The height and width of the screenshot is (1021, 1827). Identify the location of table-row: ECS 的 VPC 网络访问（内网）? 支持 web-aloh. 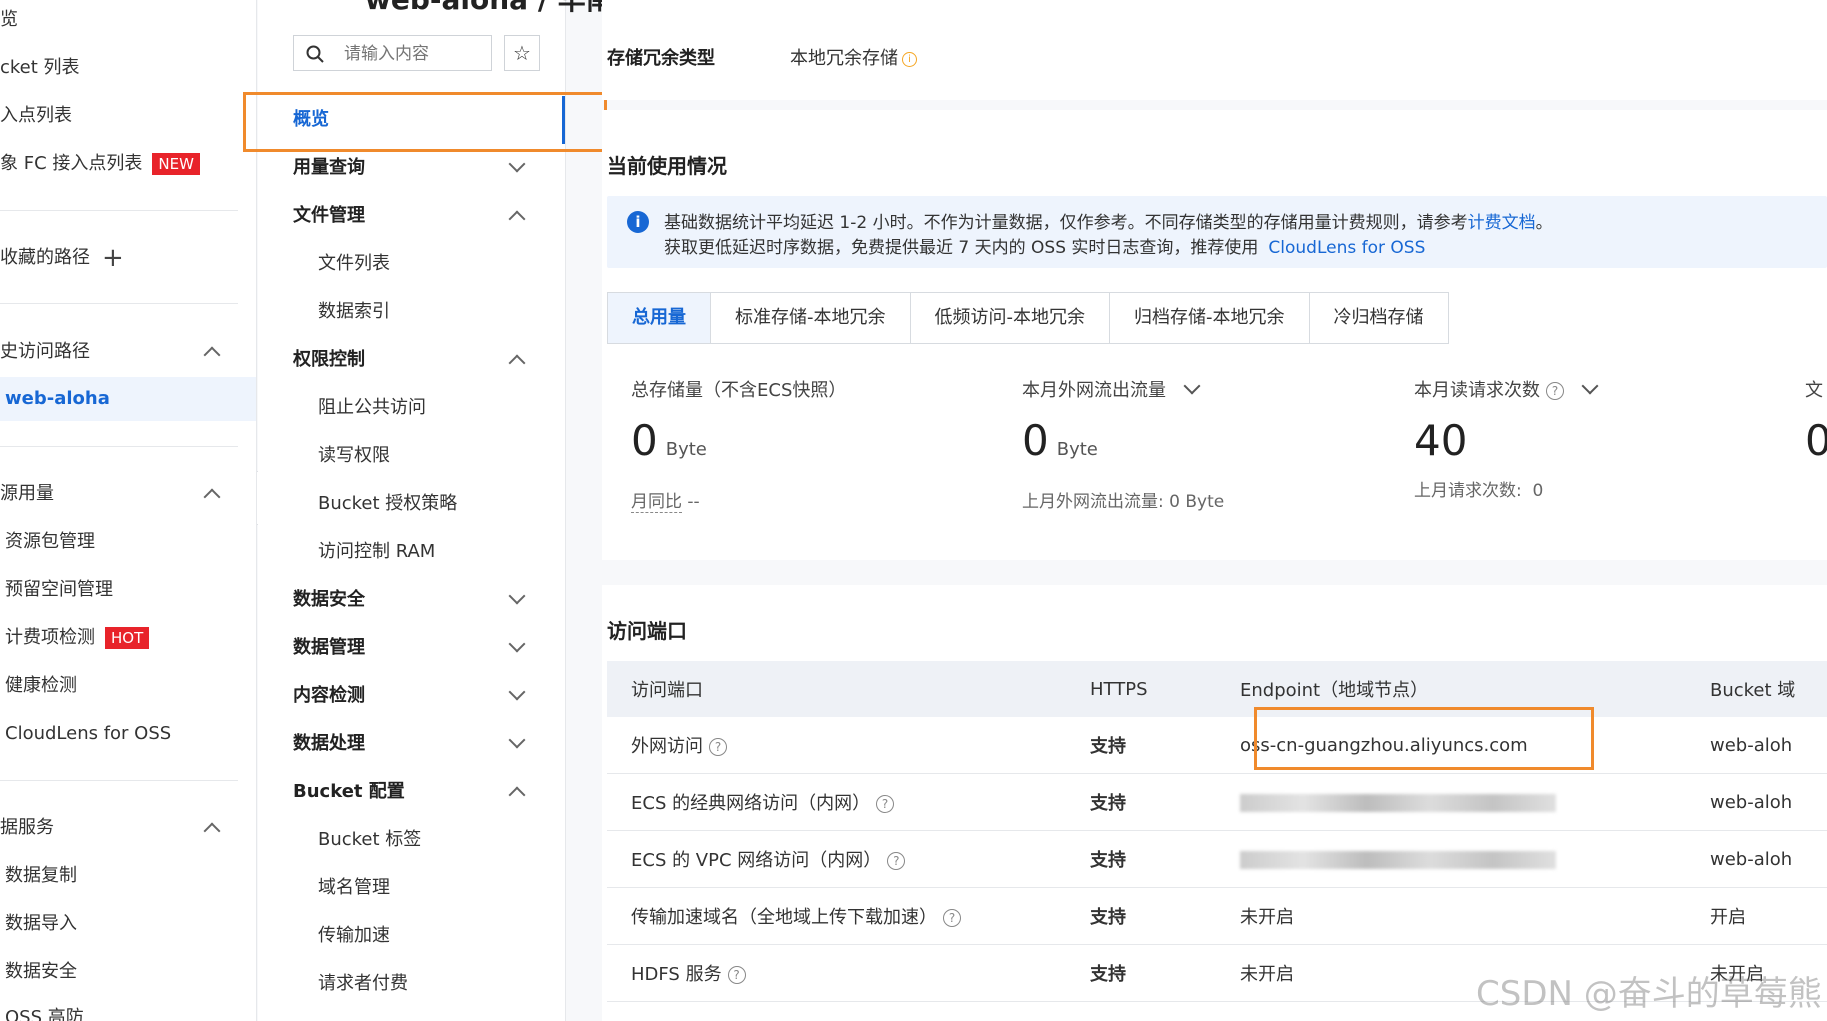
(1217, 859).